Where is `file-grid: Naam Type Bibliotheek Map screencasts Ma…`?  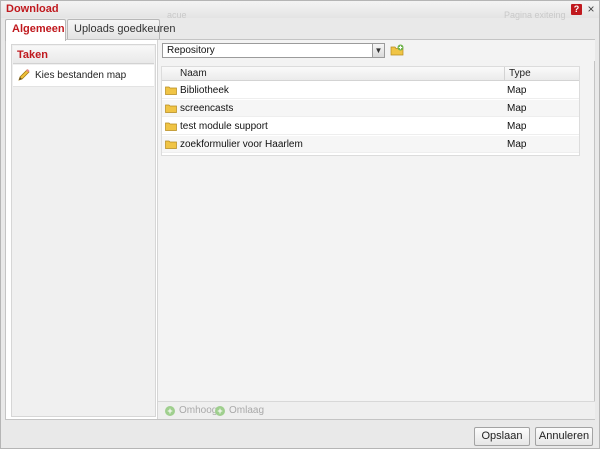 file-grid: Naam Type Bibliotheek Map screencasts Ma… is located at coordinates (370, 111).